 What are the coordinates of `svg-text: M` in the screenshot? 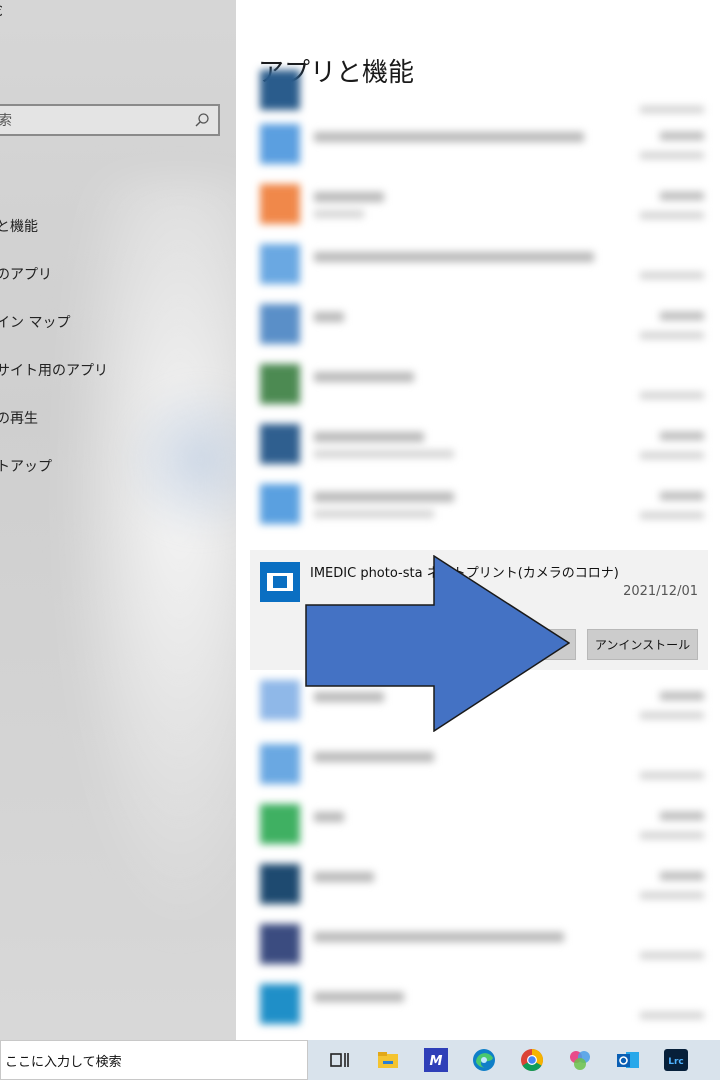 It's located at (436, 1061).